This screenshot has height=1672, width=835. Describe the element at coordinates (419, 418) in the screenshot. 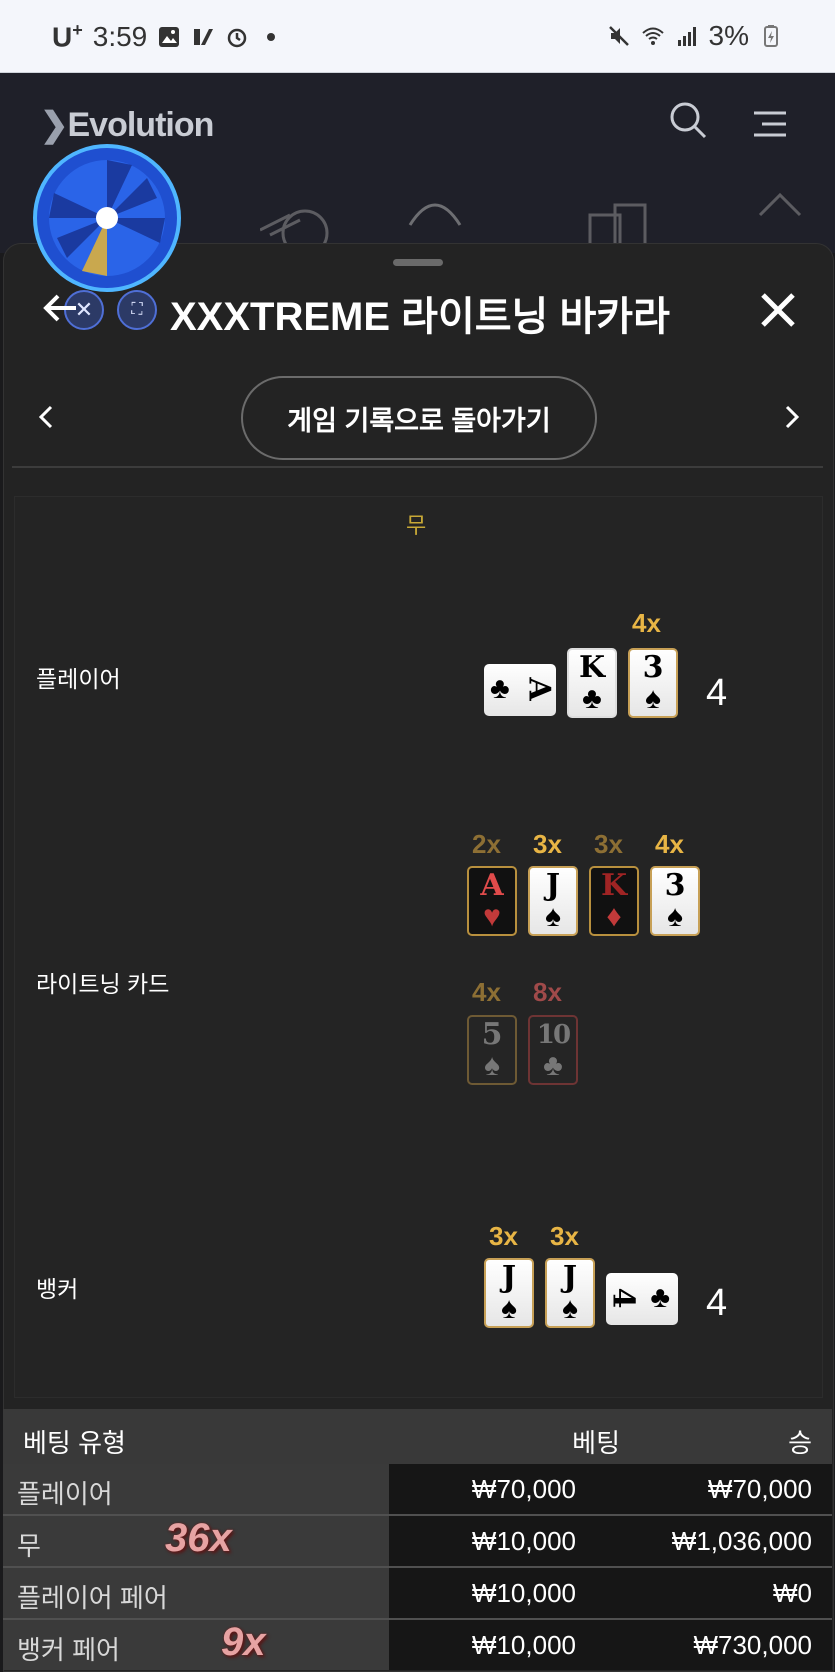

I see `back-to-history-button: 게임 기록으로 돌아가기` at that location.